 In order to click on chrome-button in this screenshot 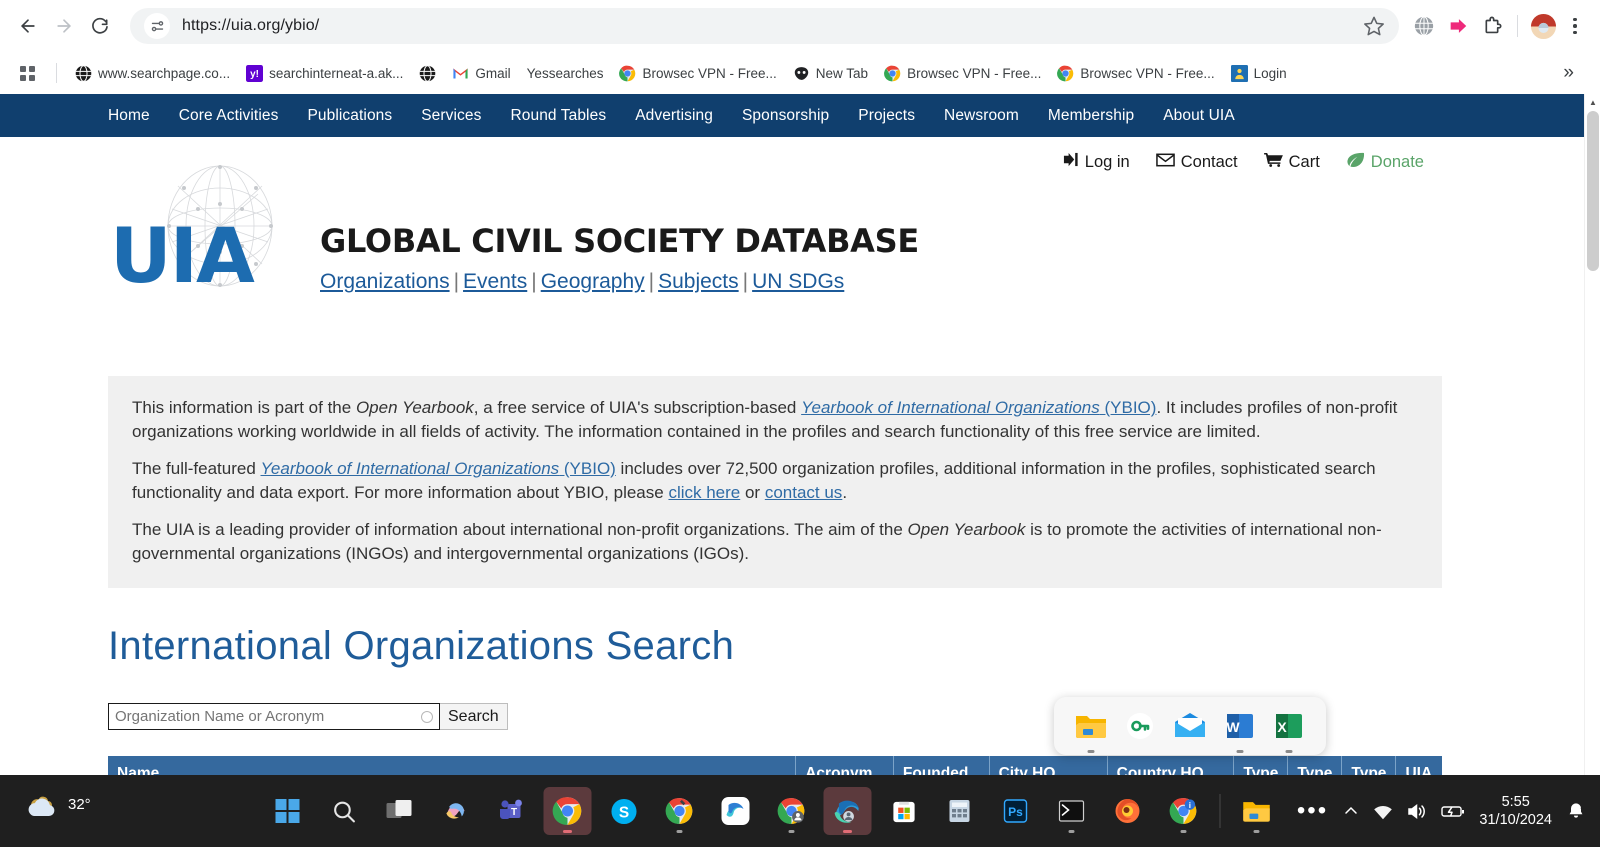, I will do `click(567, 811)`.